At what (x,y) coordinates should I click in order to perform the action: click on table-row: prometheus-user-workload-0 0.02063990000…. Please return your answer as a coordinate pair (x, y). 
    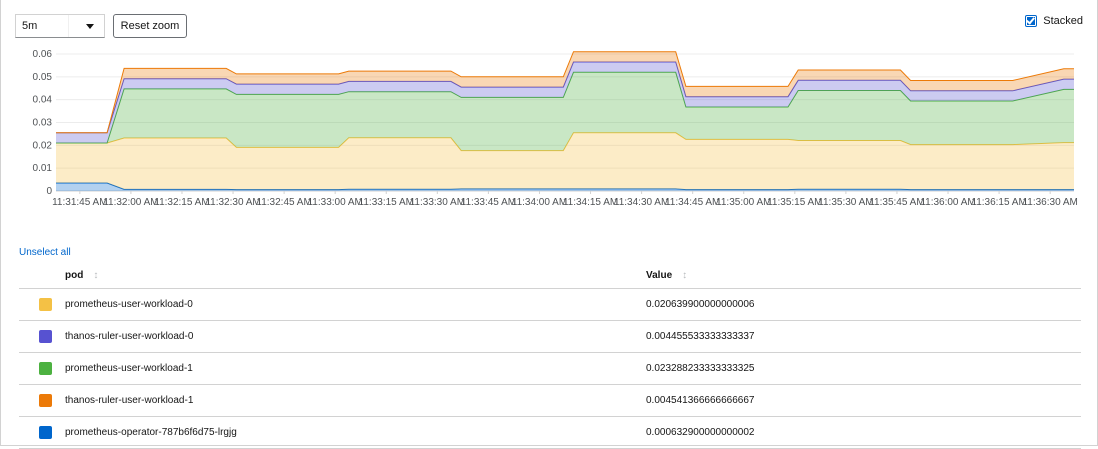
    Looking at the image, I should click on (550, 304).